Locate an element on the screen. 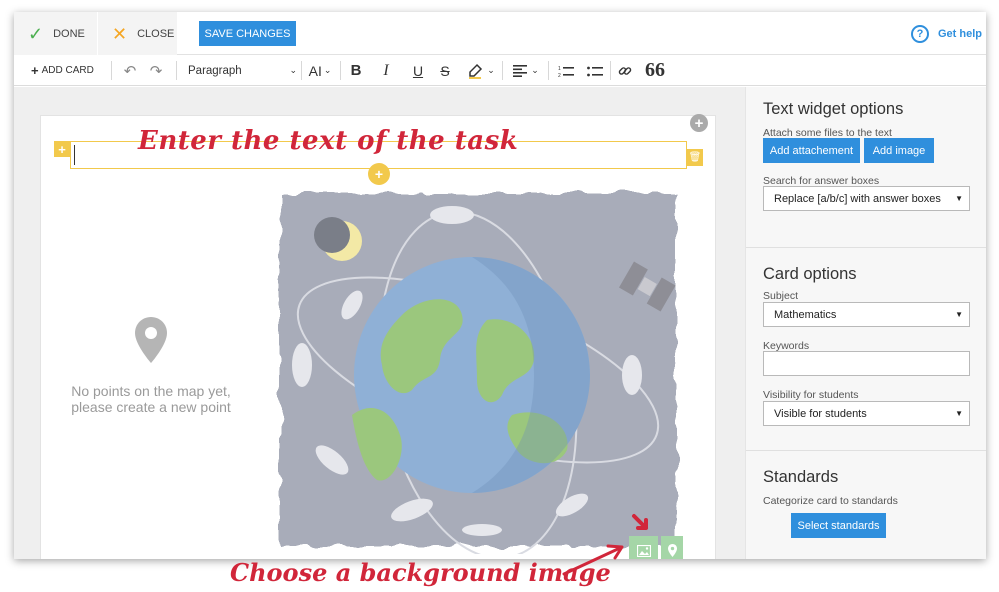 This screenshot has height=592, width=999. help-icon: ? is located at coordinates (919, 34).